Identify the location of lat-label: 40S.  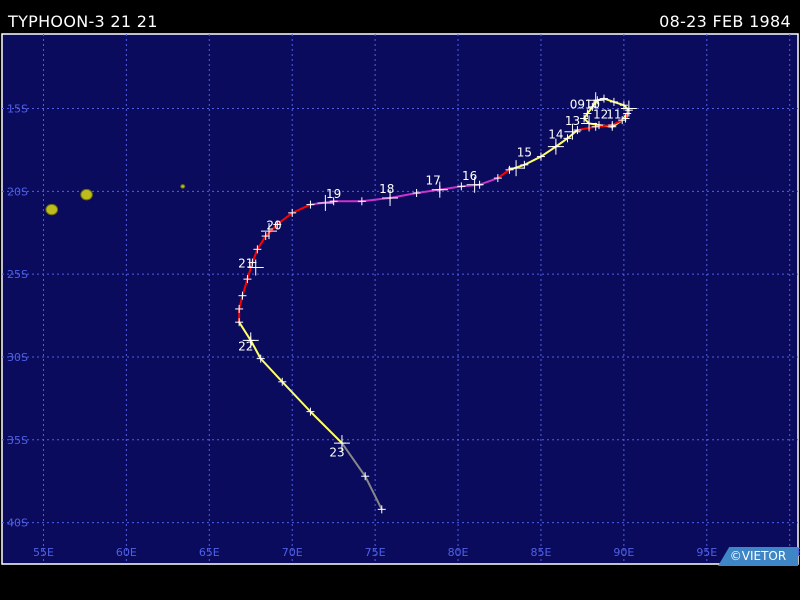
(17, 523).